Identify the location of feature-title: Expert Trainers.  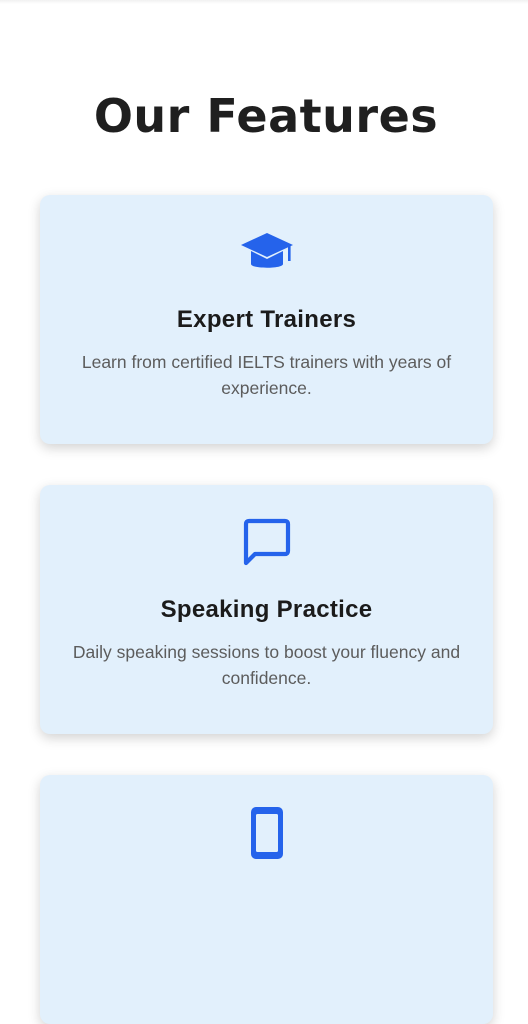
(266, 319).